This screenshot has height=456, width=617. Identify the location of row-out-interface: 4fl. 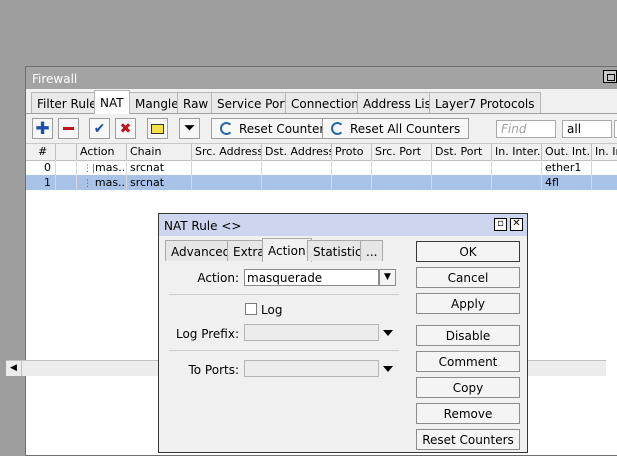
(567, 182).